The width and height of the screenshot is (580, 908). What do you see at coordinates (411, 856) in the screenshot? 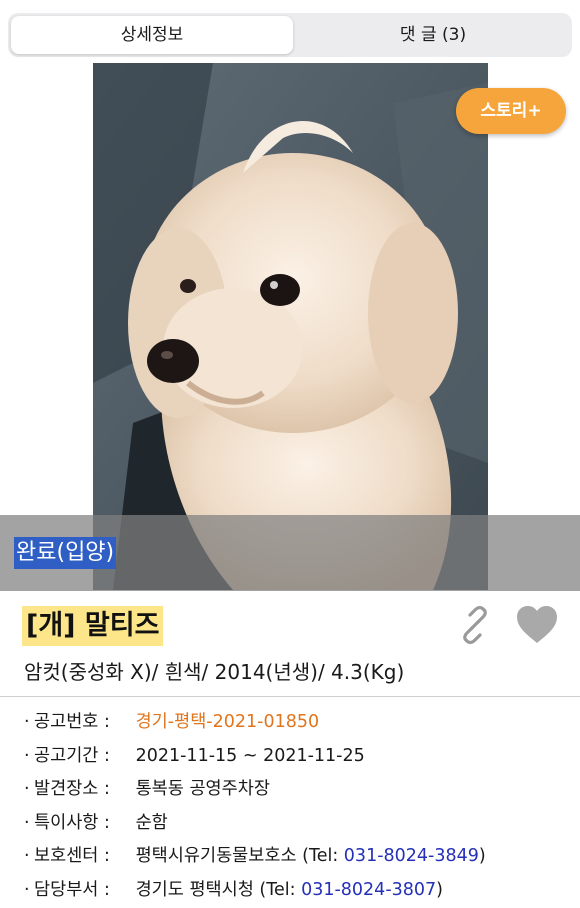
I see `shelter-phone-link: 031-8024-3849` at bounding box center [411, 856].